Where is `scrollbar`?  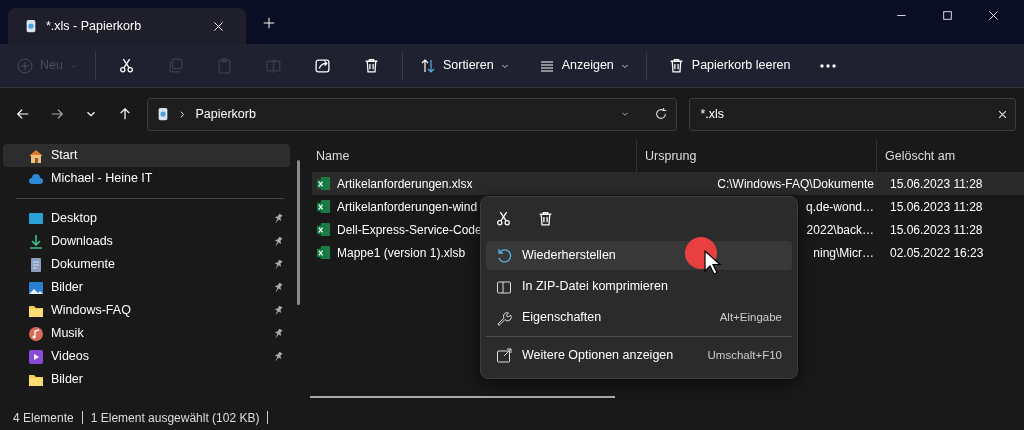
scrollbar is located at coordinates (298, 232).